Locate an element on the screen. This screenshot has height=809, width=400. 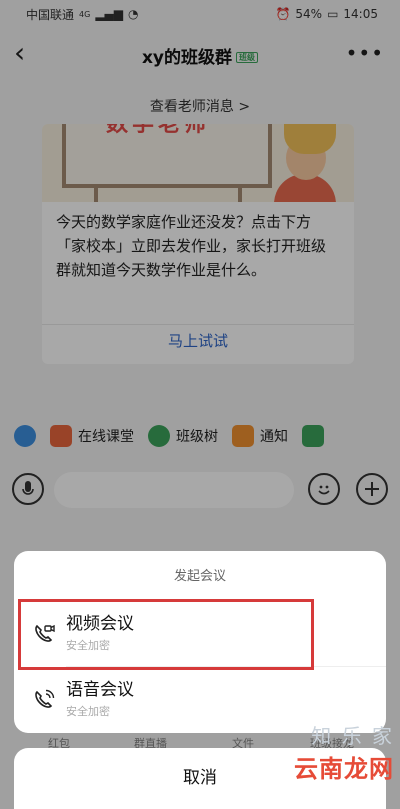
watermark-top: 知 乐 家 is located at coordinates (352, 736).